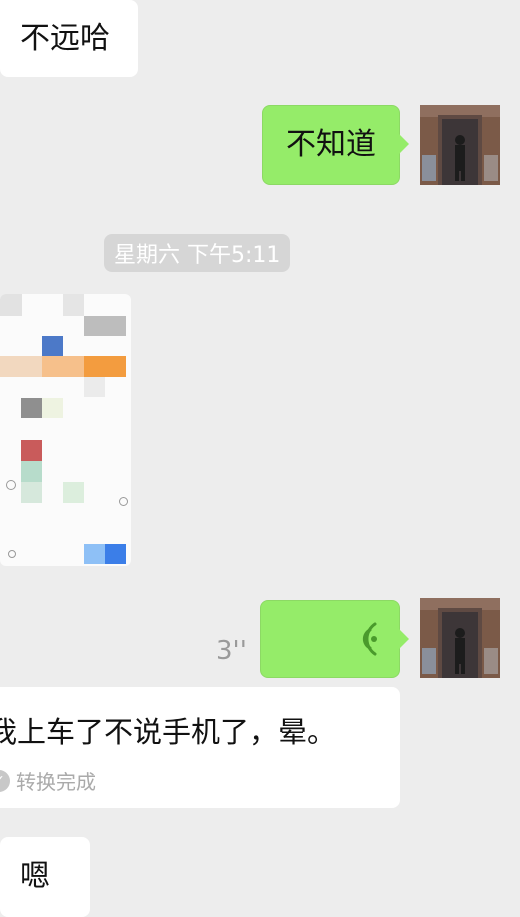 The width and height of the screenshot is (520, 917). What do you see at coordinates (5, 780) in the screenshot?
I see `check-circle-icon: ✓` at bounding box center [5, 780].